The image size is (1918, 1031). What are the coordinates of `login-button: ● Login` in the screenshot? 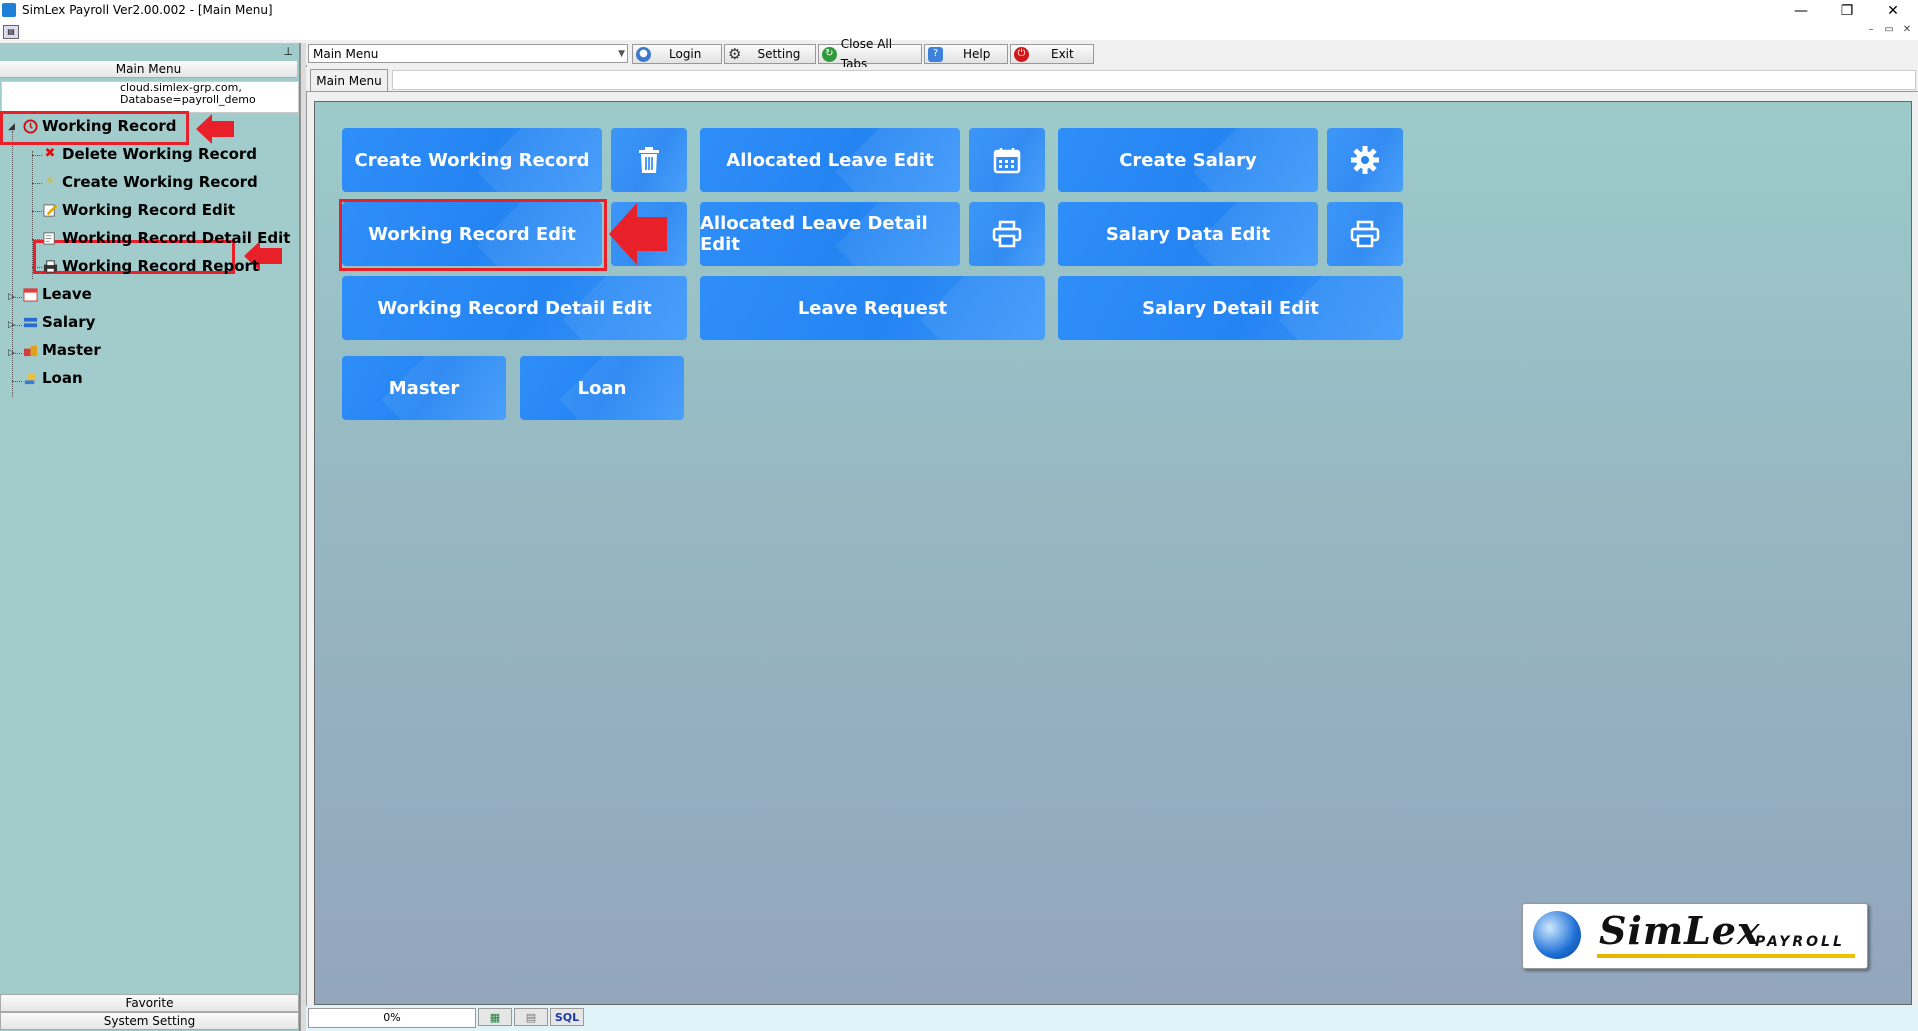 It's located at (677, 54).